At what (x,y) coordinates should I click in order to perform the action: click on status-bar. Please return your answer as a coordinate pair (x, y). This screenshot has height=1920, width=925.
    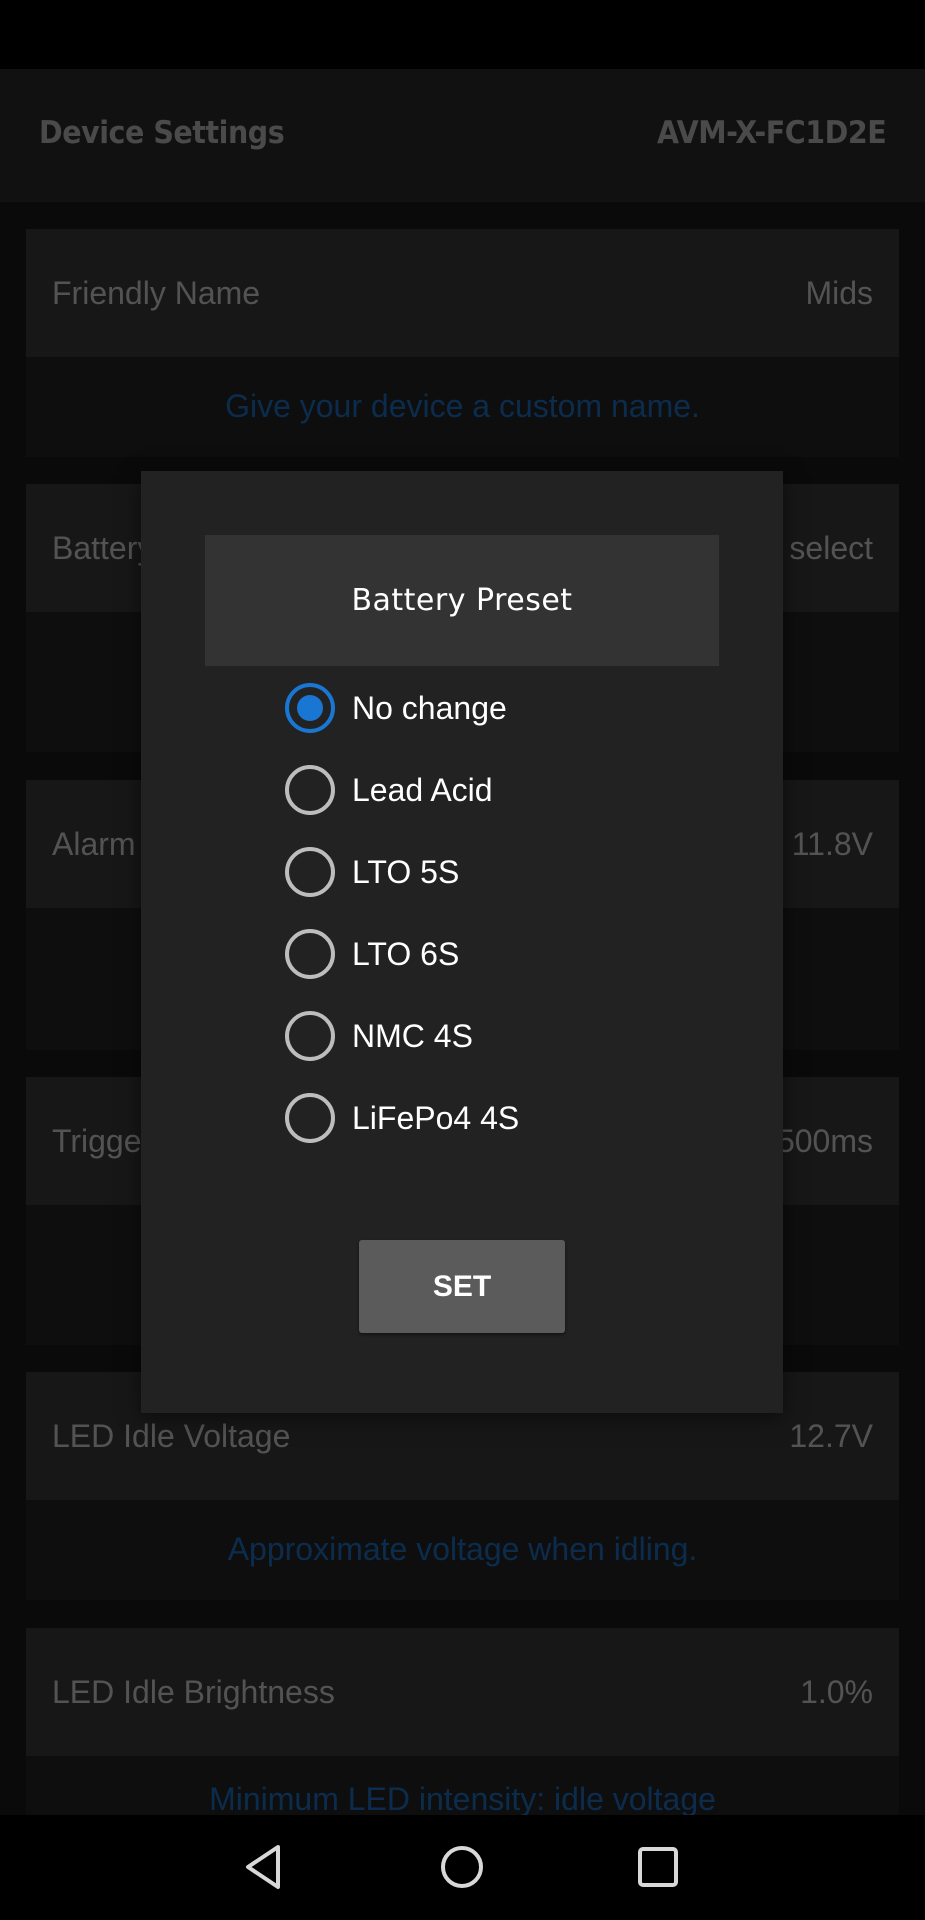
    Looking at the image, I should click on (462, 34).